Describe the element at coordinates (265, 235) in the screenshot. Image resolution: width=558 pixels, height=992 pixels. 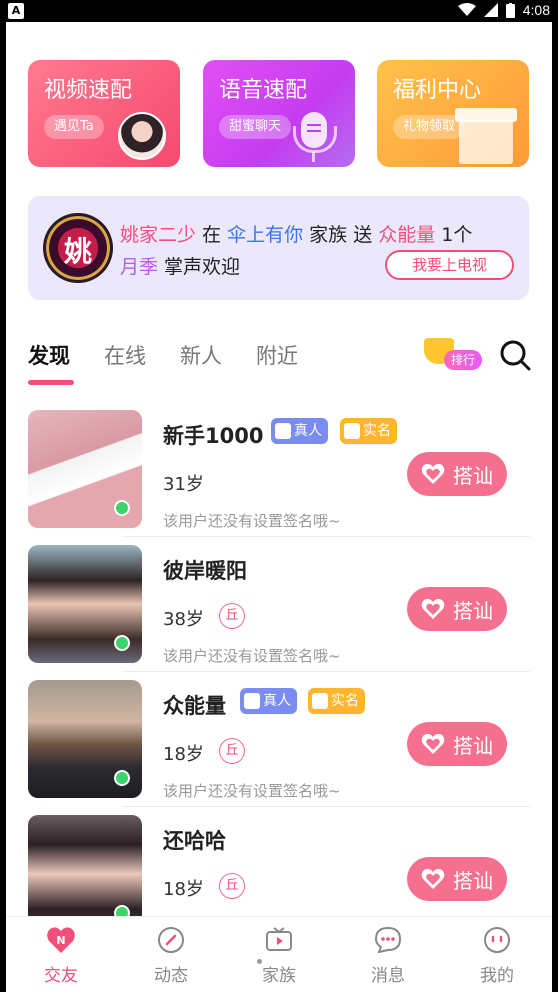
I see `family-name: 伞上有你` at that location.